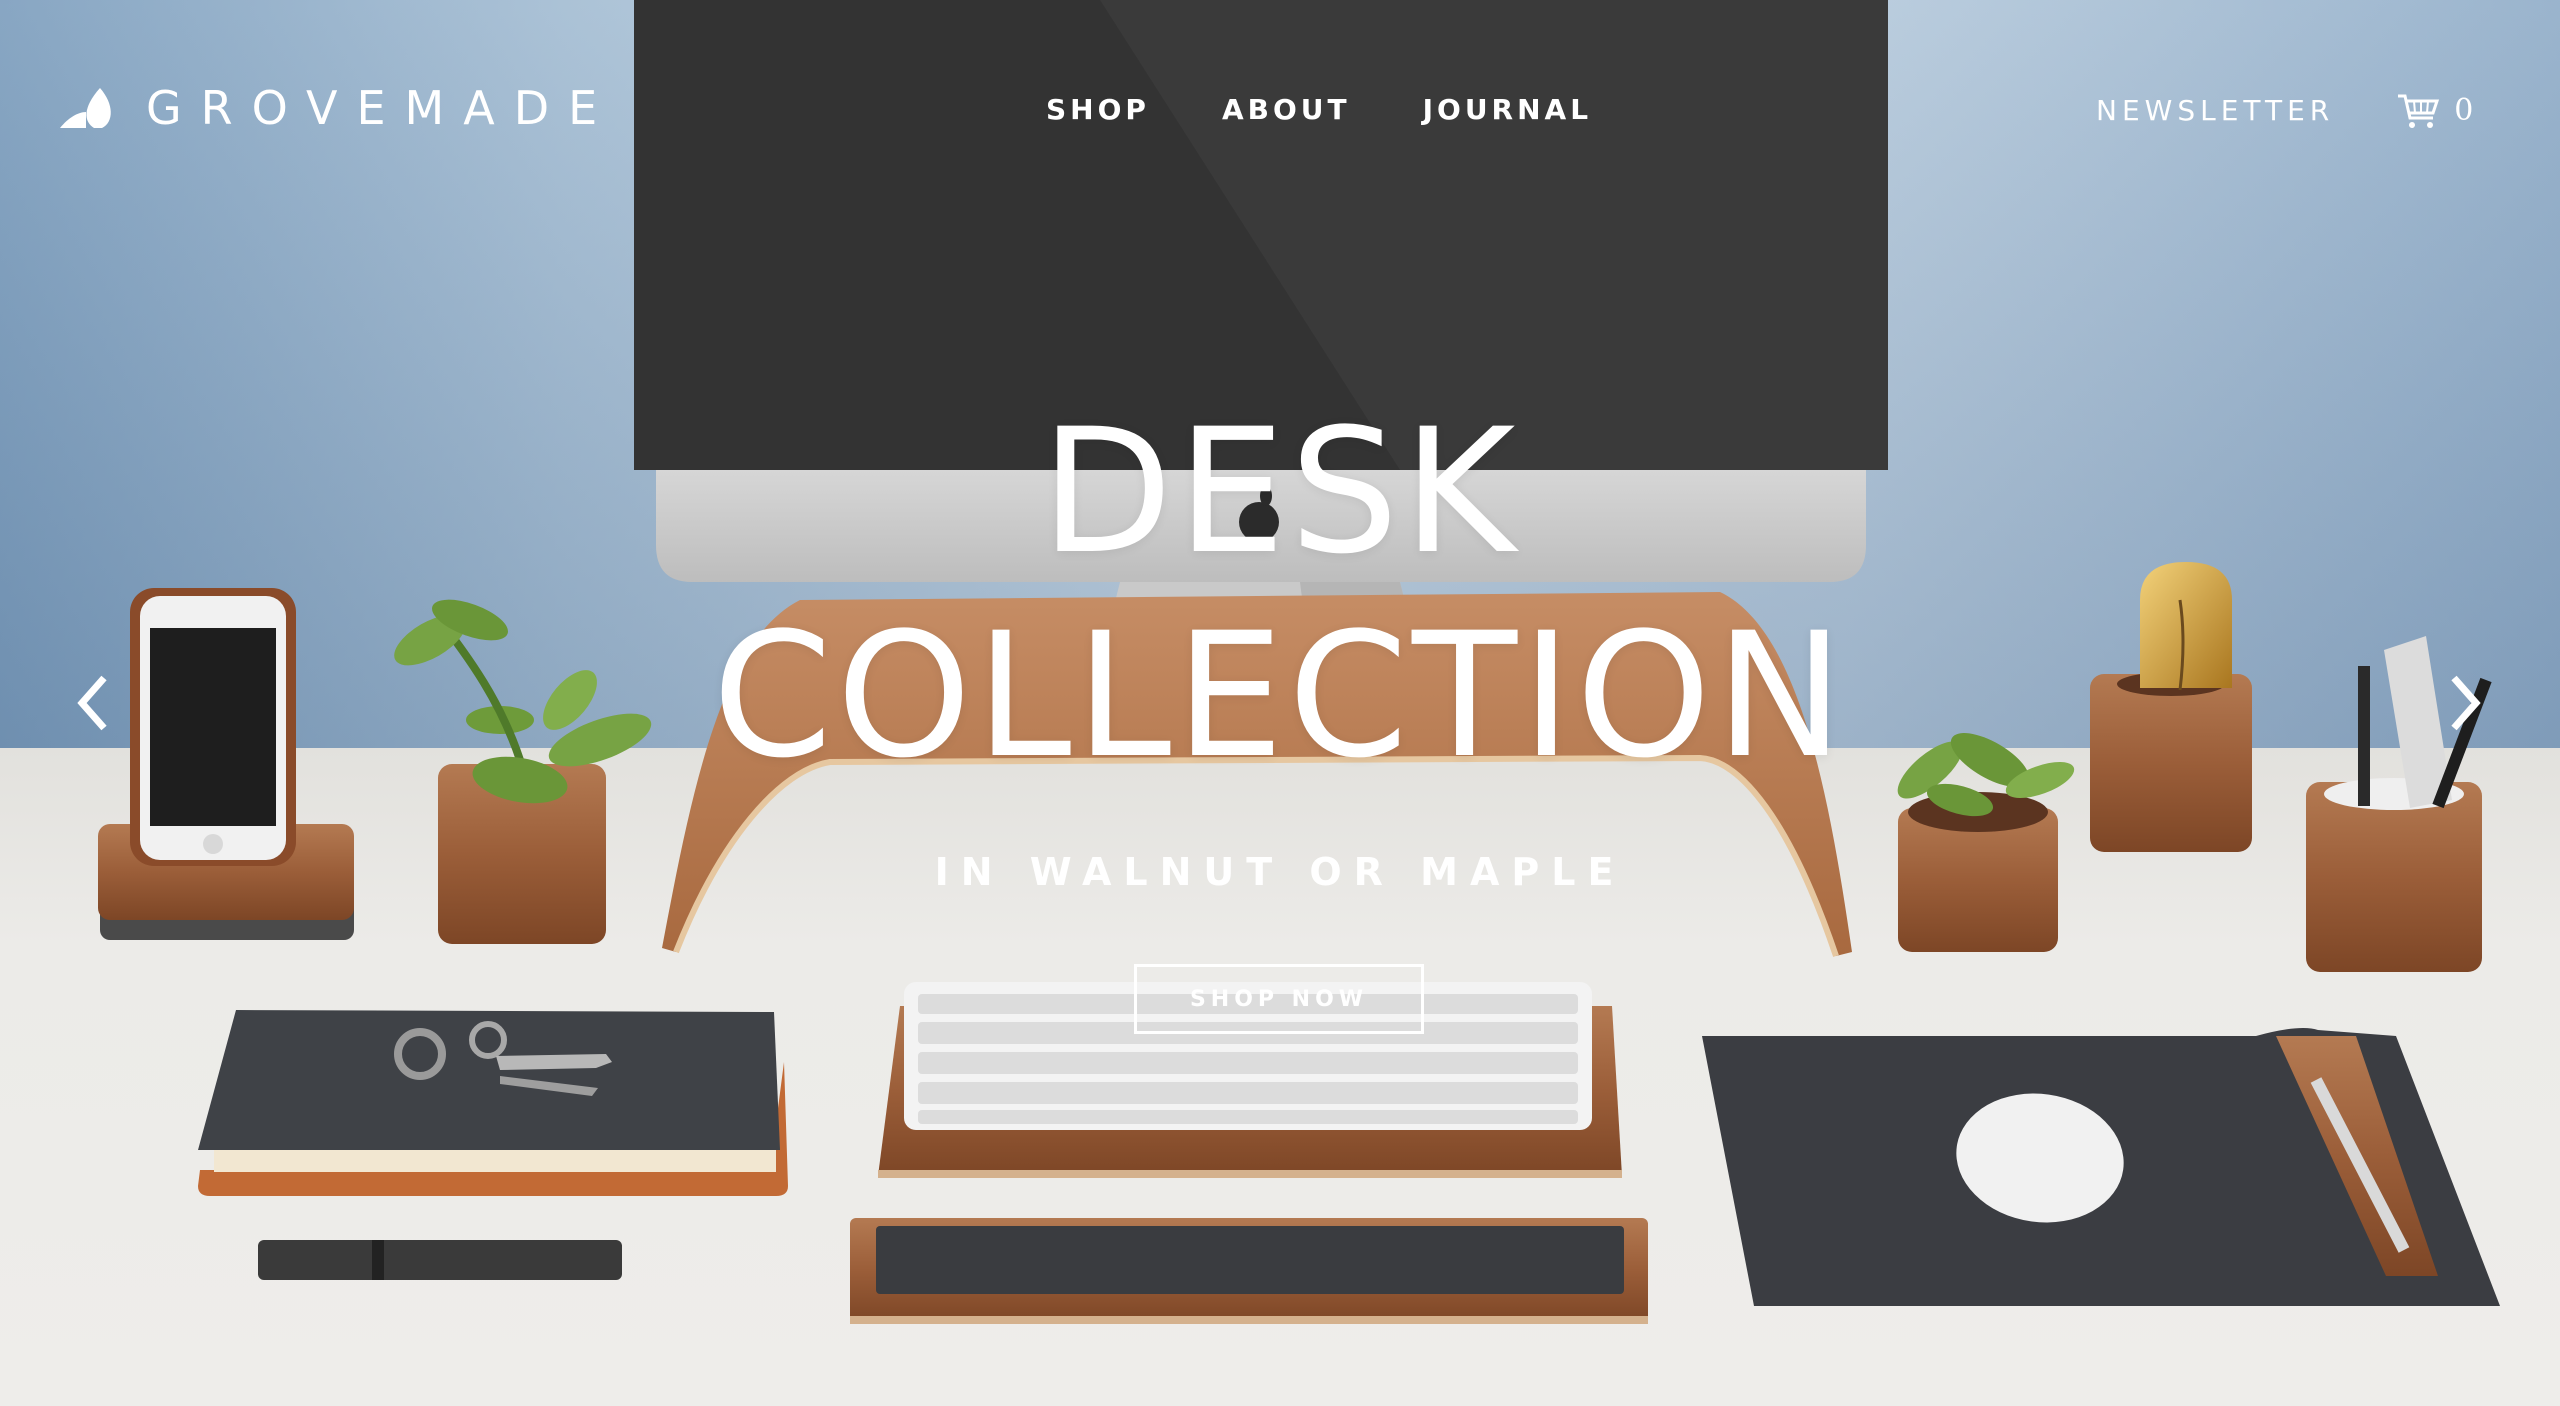 This screenshot has height=1406, width=2560. Describe the element at coordinates (2215, 111) in the screenshot. I see `newsletter-link: NEWSLETTER` at that location.